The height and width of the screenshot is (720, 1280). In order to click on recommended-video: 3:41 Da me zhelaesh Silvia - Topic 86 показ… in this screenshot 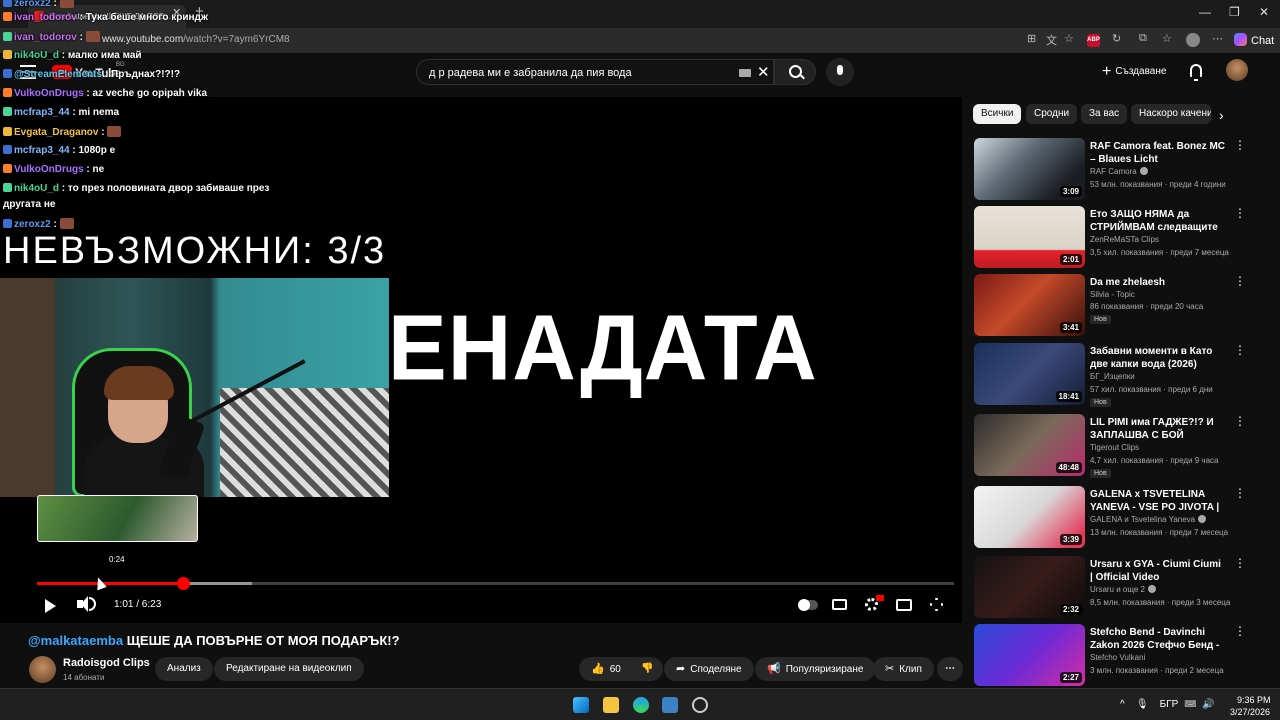, I will do `click(1114, 306)`.